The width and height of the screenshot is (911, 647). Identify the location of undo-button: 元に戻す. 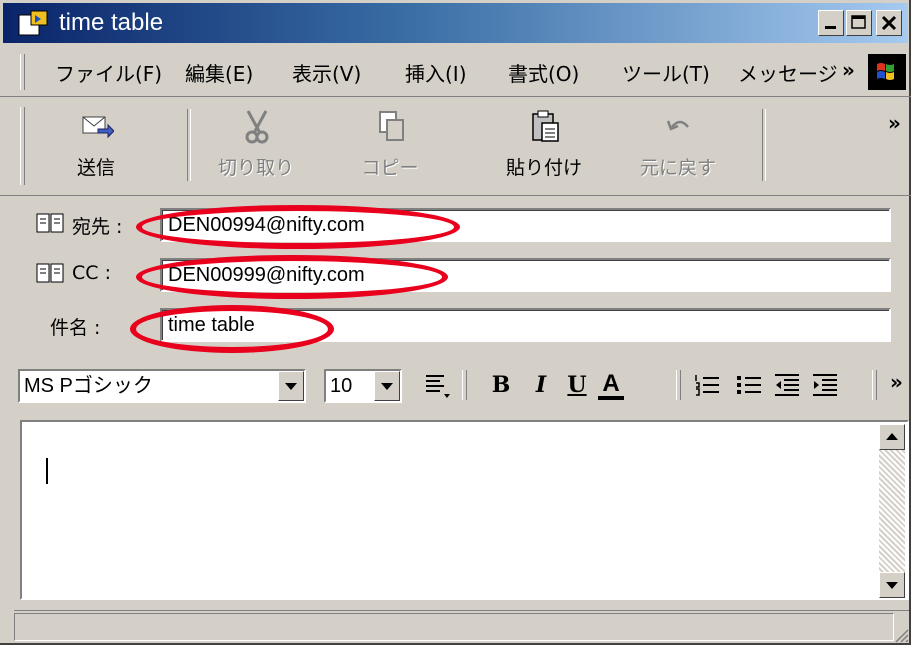
(678, 145).